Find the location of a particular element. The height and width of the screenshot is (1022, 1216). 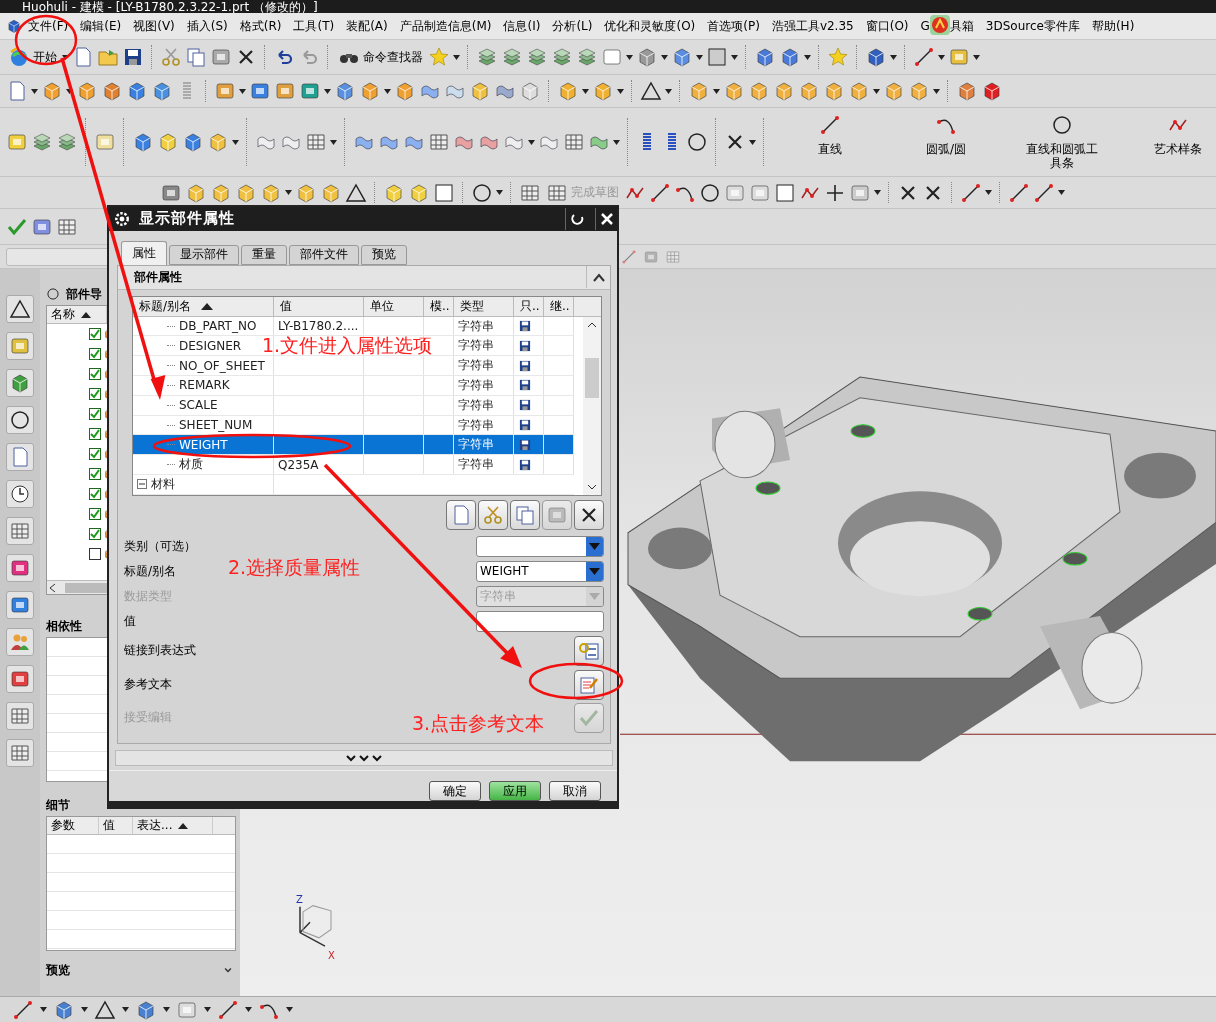

field-label: 参考文本 is located at coordinates (148, 685).